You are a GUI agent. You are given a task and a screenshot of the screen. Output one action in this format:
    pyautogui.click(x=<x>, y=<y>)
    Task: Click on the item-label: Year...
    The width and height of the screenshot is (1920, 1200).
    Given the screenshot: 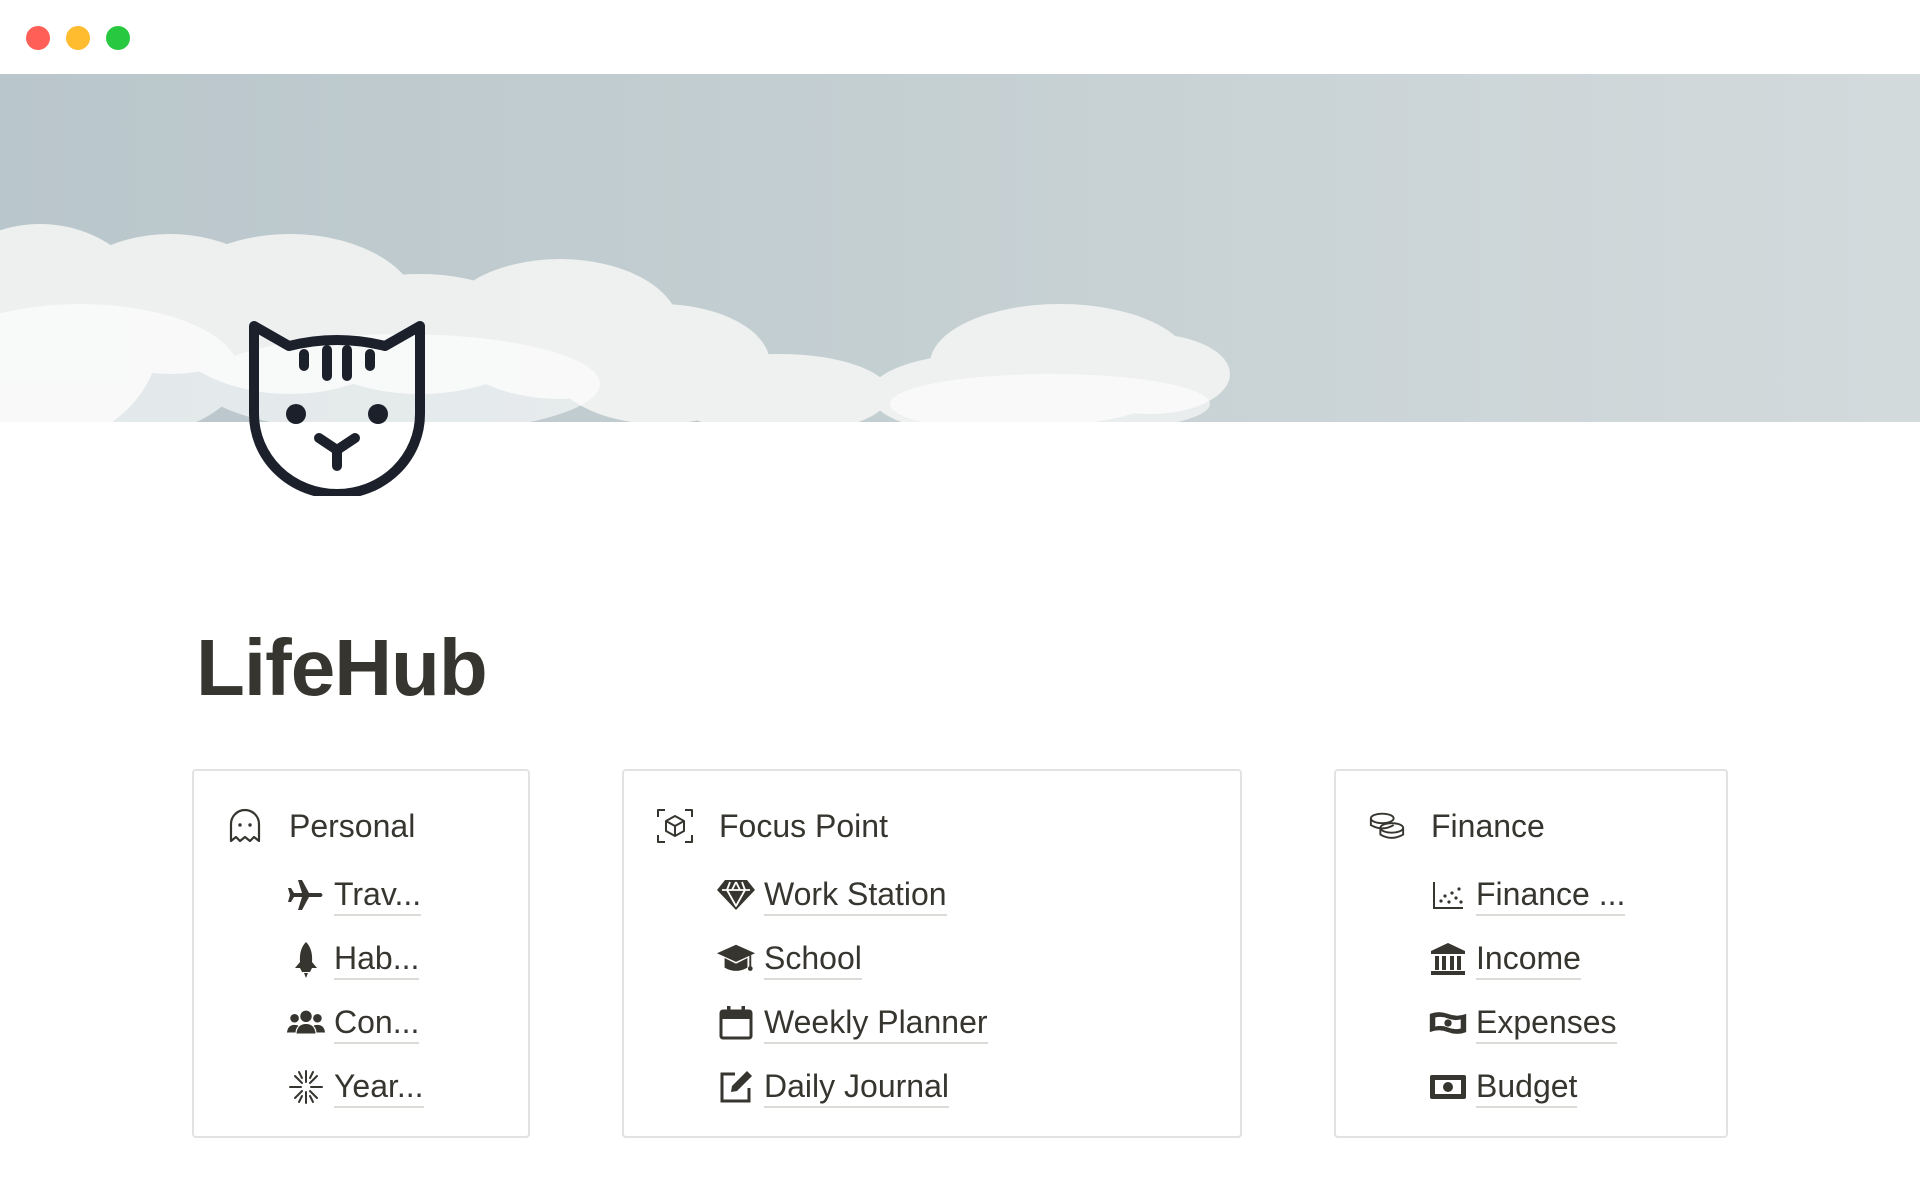 What is the action you would take?
    pyautogui.click(x=379, y=1087)
    